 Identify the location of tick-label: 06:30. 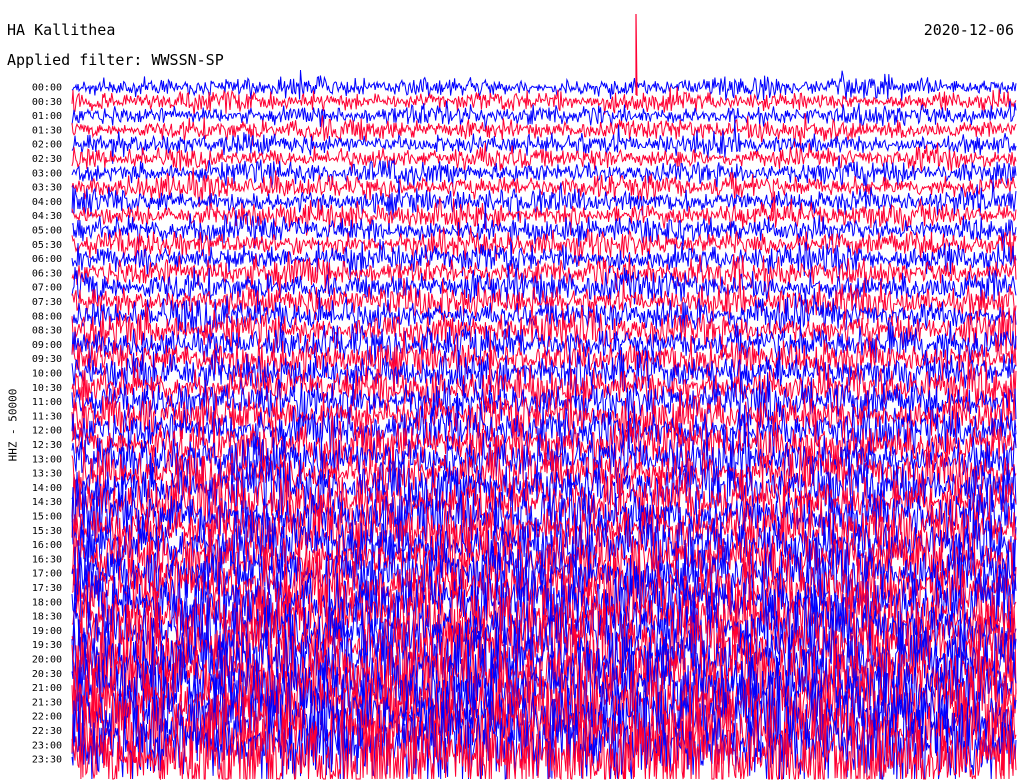
(47, 273).